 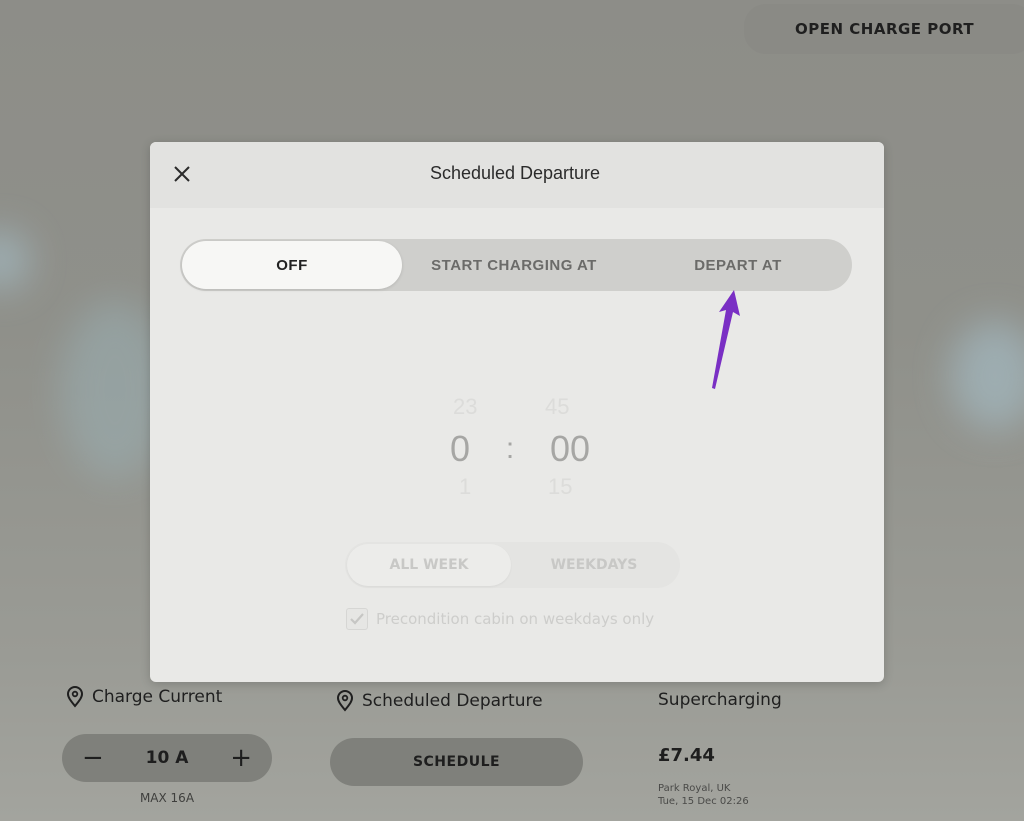 I want to click on day-selector: ALL WEEK WEEKDAYS, so click(x=512, y=565).